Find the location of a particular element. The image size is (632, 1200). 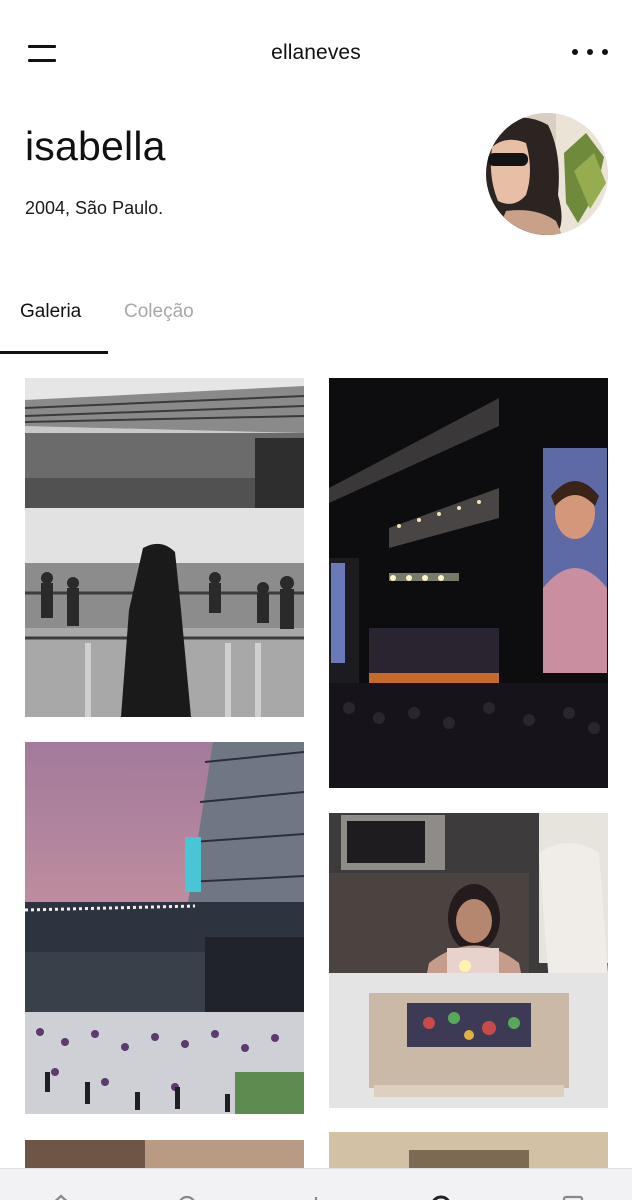

active-tab-indicator is located at coordinates (54, 352).